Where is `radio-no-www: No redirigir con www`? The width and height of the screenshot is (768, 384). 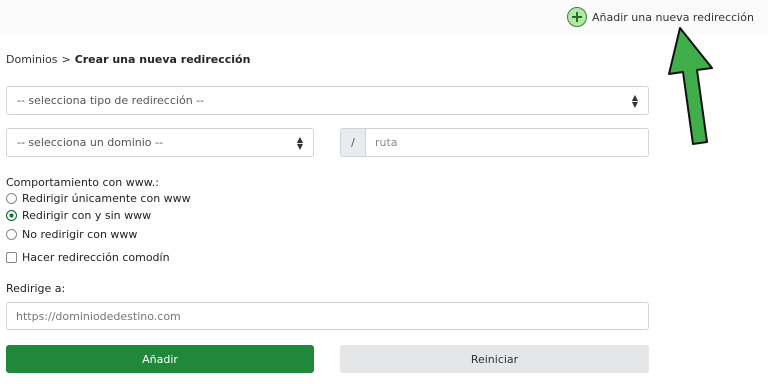 radio-no-www: No redirigir con www is located at coordinates (71, 234).